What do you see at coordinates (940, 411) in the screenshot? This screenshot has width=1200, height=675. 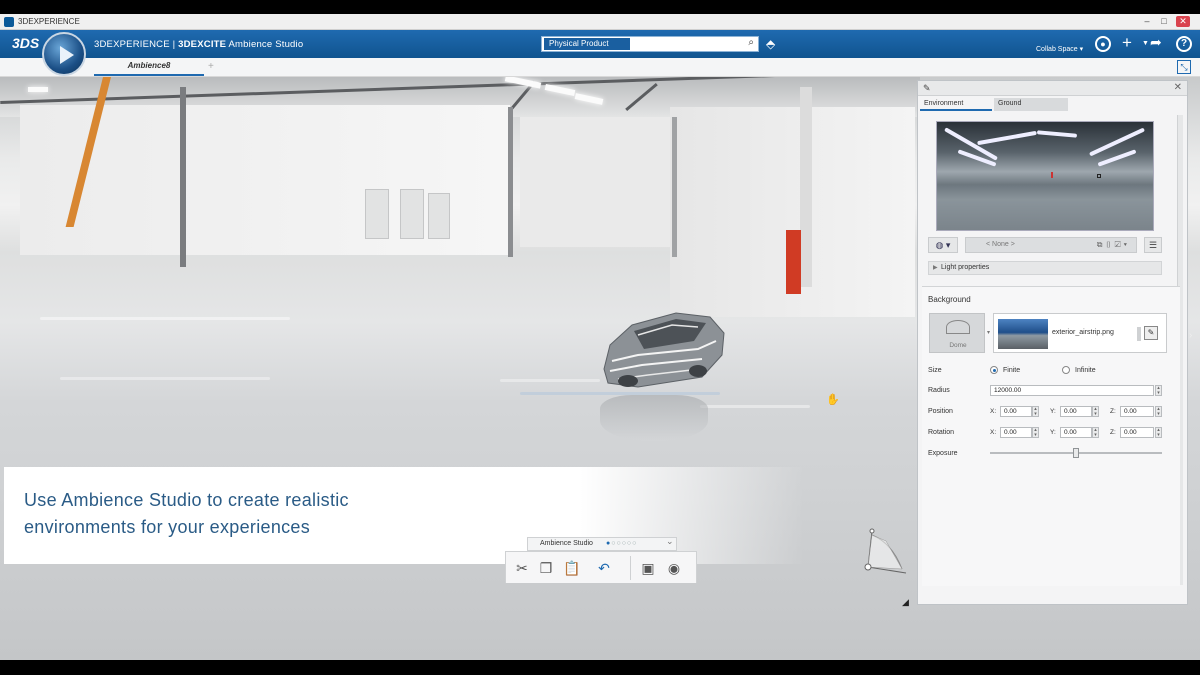 I see `position-label: Position` at bounding box center [940, 411].